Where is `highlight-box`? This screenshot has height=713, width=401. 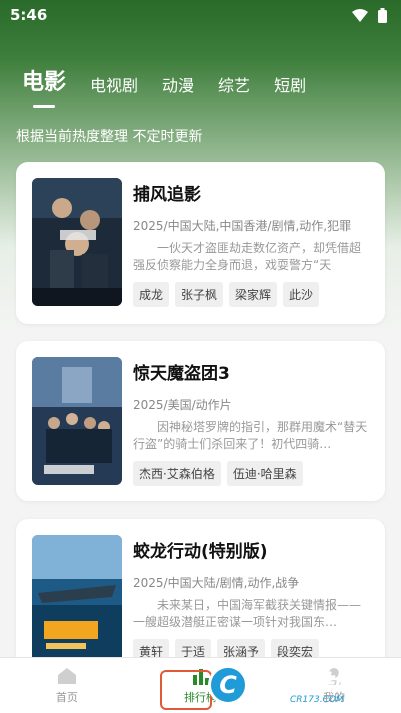 highlight-box is located at coordinates (186, 690).